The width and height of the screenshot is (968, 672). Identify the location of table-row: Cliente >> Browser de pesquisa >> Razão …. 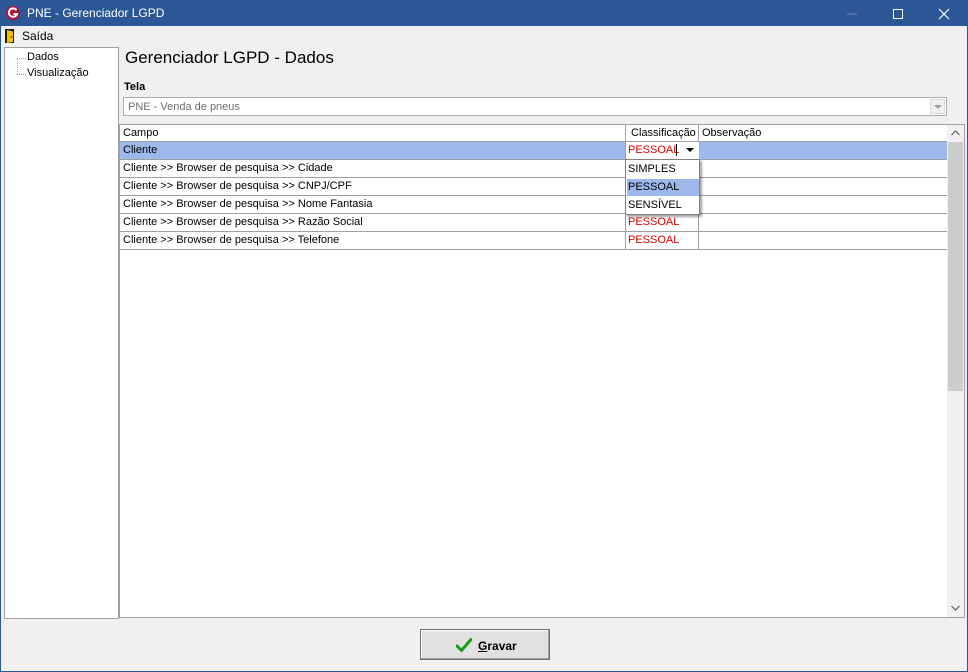
(534, 223).